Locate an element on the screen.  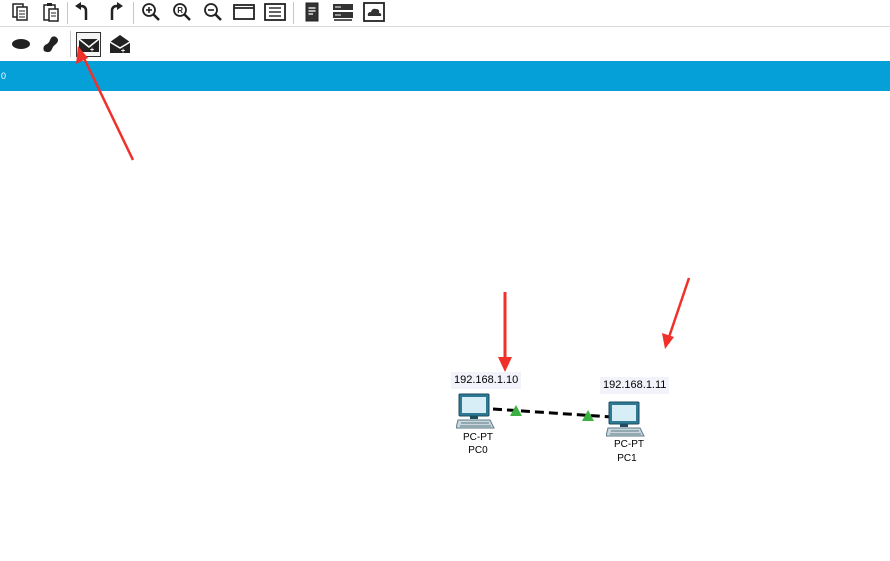
pc1-ip-label: 192.168.1.11 is located at coordinates (635, 385).